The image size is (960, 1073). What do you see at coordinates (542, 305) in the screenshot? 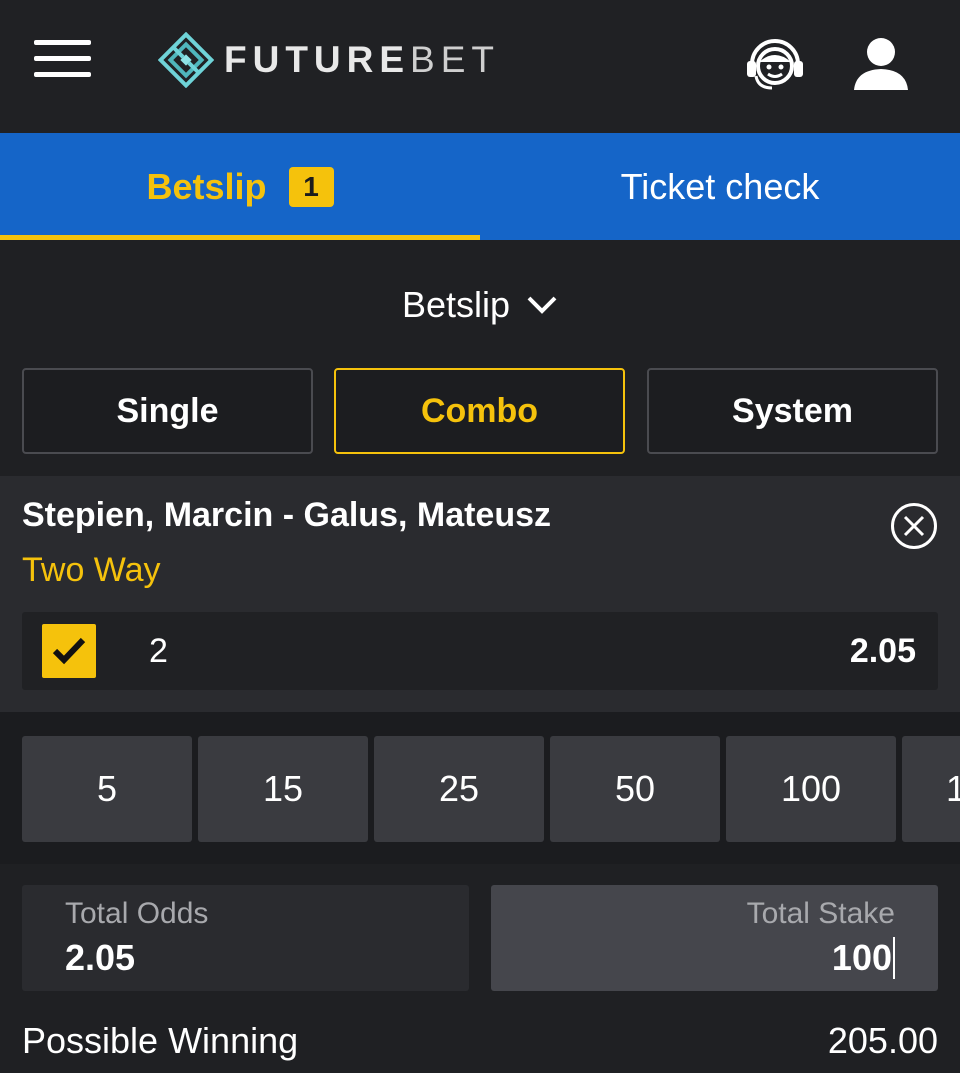
I see `chevron-down-icon` at bounding box center [542, 305].